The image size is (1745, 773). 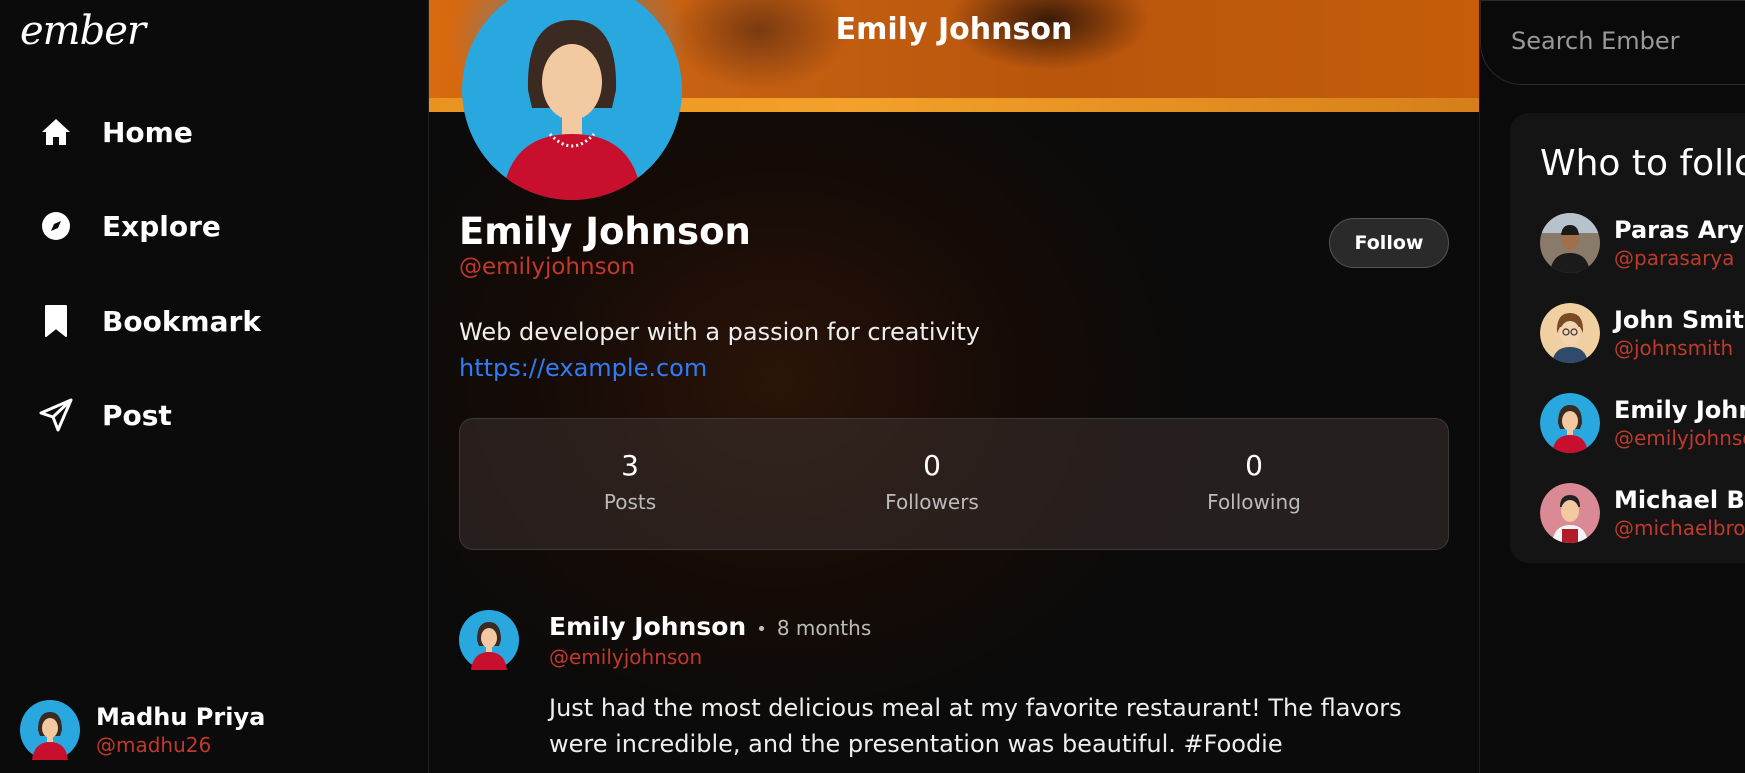 I want to click on stat-following: 0 Following, so click(x=1254, y=481).